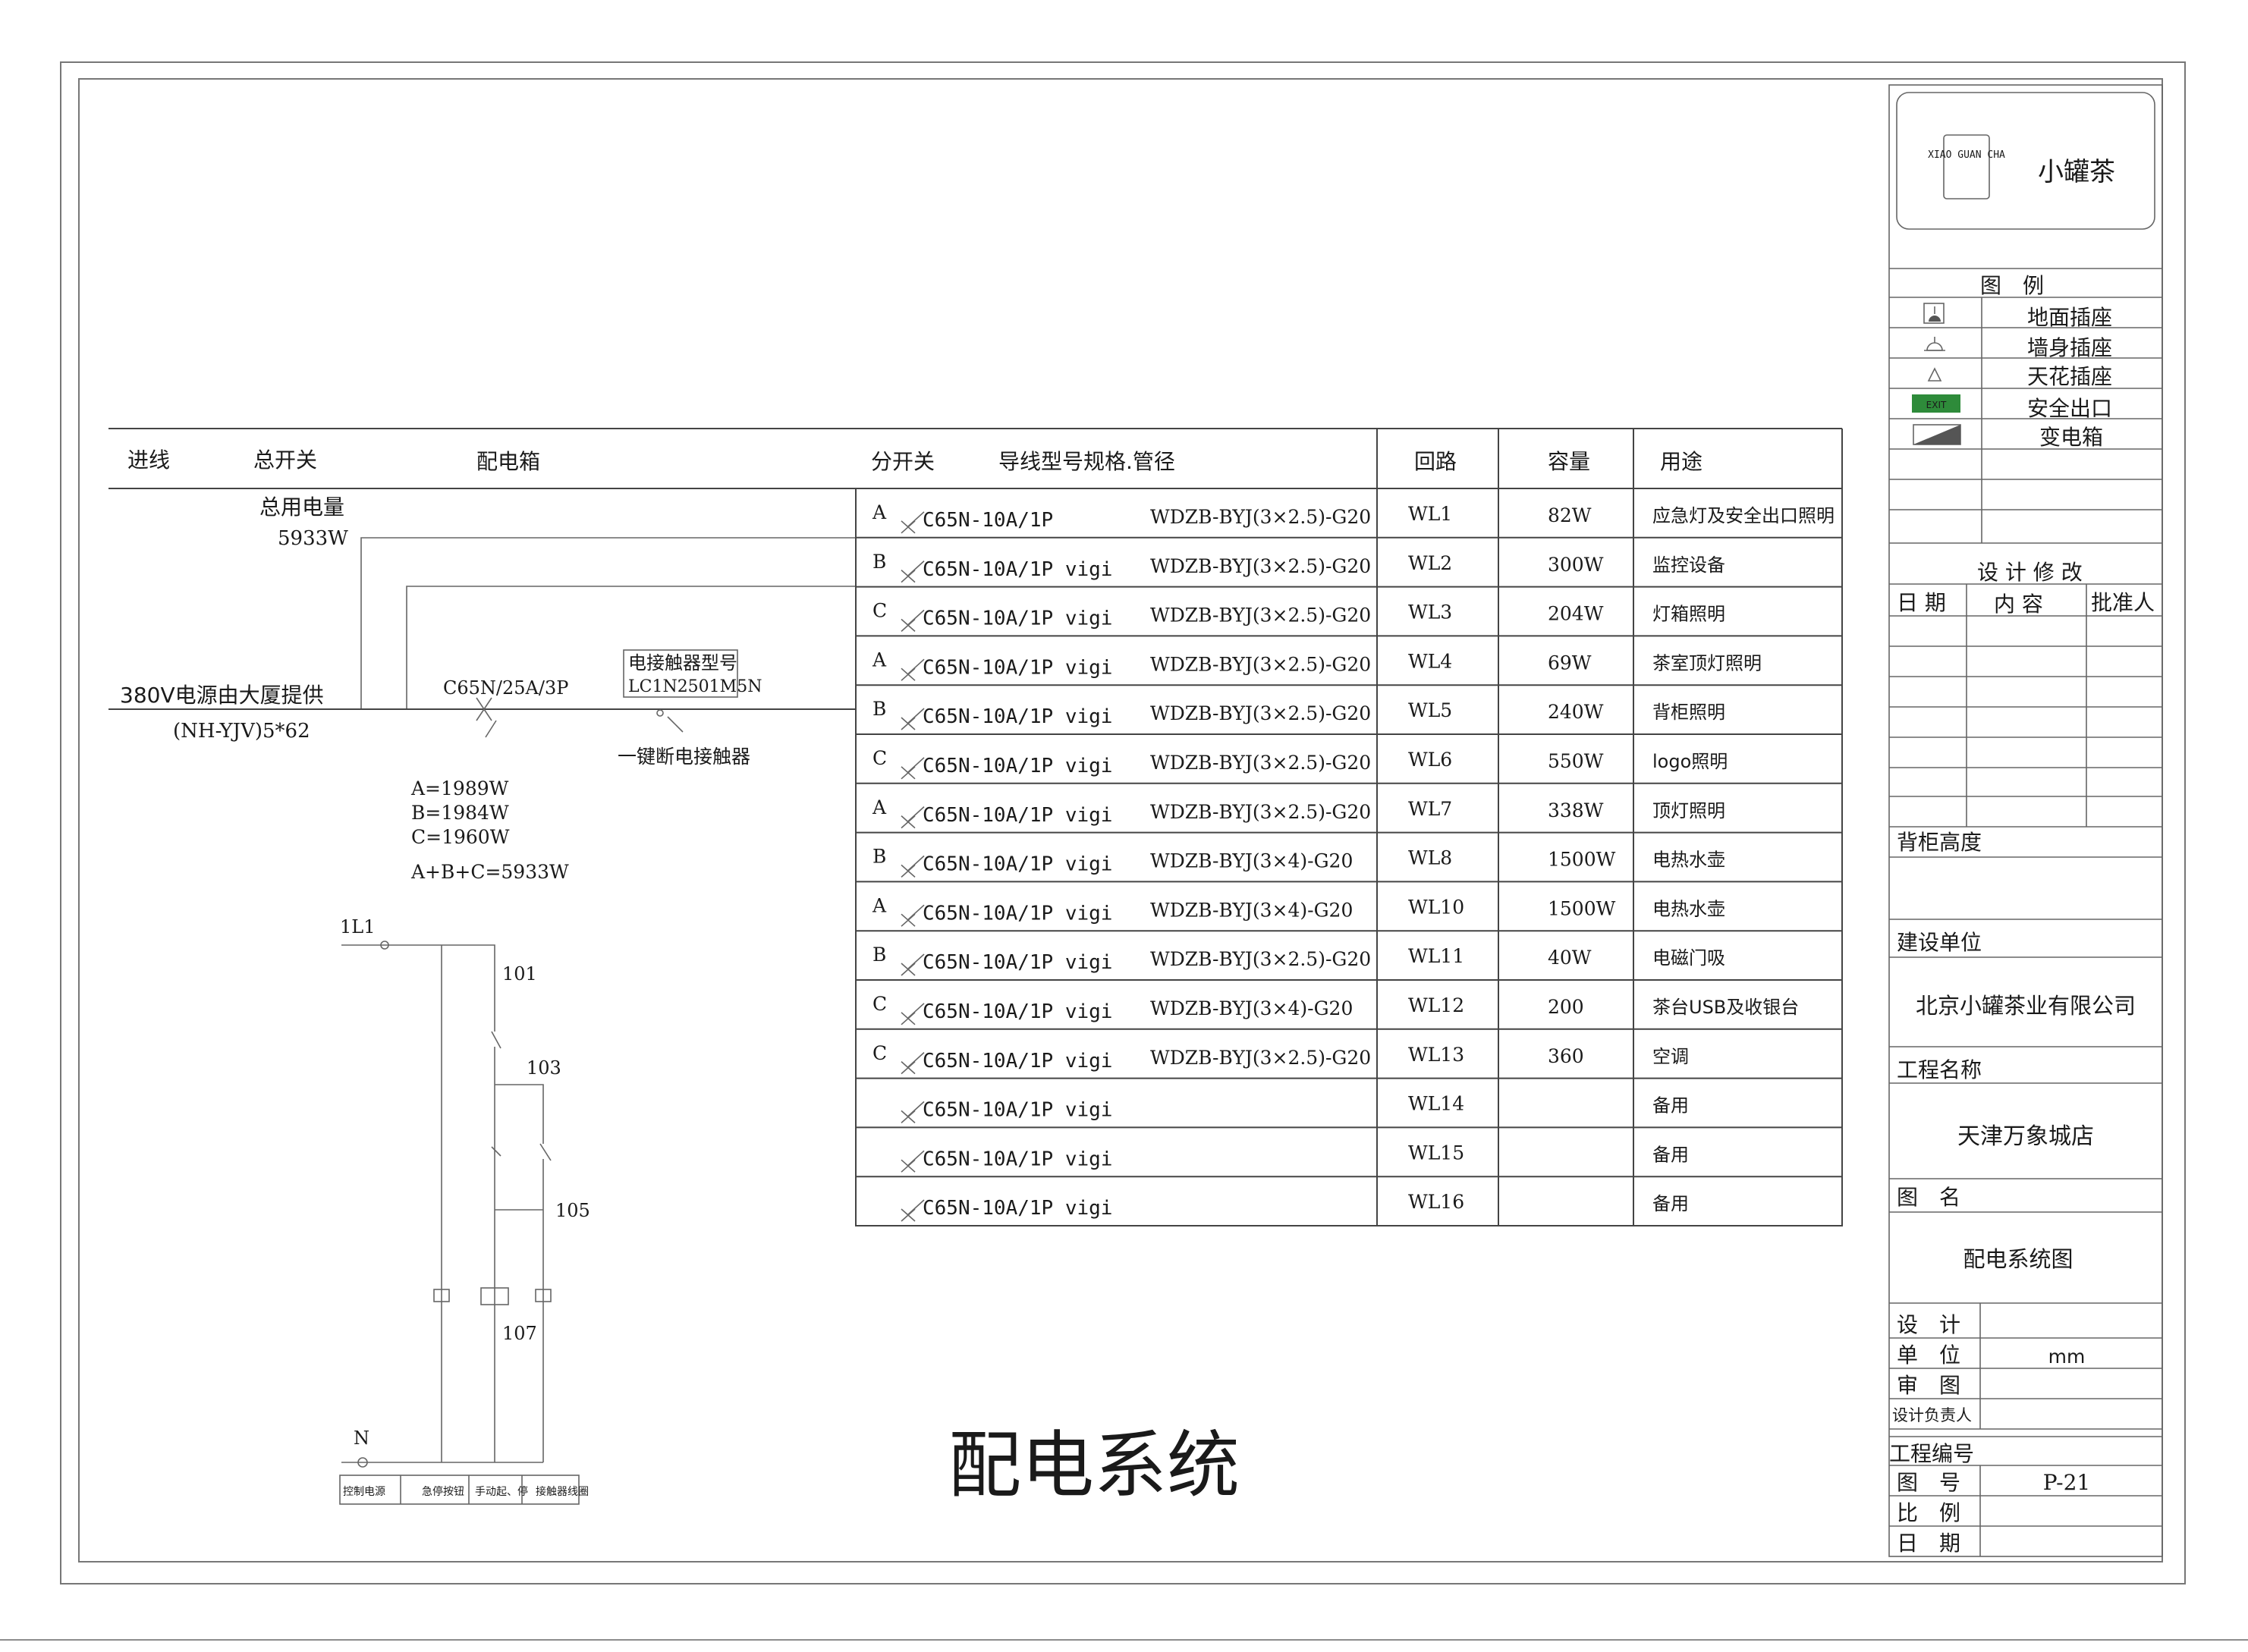 Image resolution: width=2248 pixels, height=1652 pixels. What do you see at coordinates (1569, 462) in the screenshot?
I see `header-capacity: 容量` at bounding box center [1569, 462].